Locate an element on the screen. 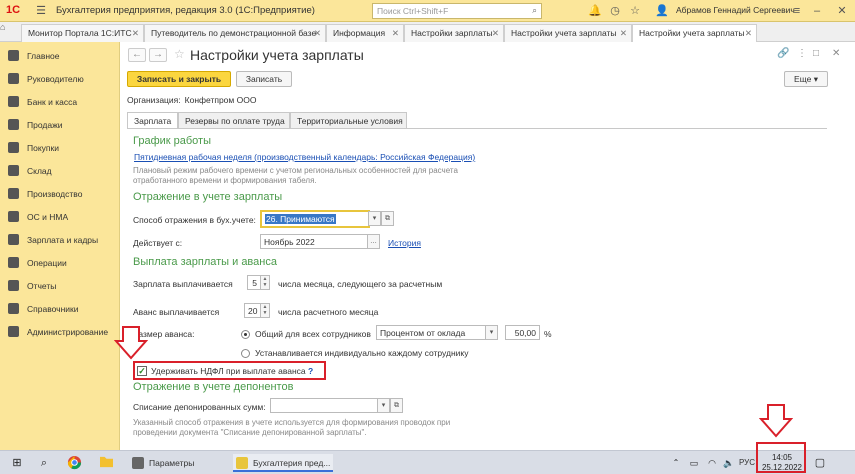 The width and height of the screenshot is (855, 474). sidebar-item-sales: Продажи is located at coordinates (60, 125).